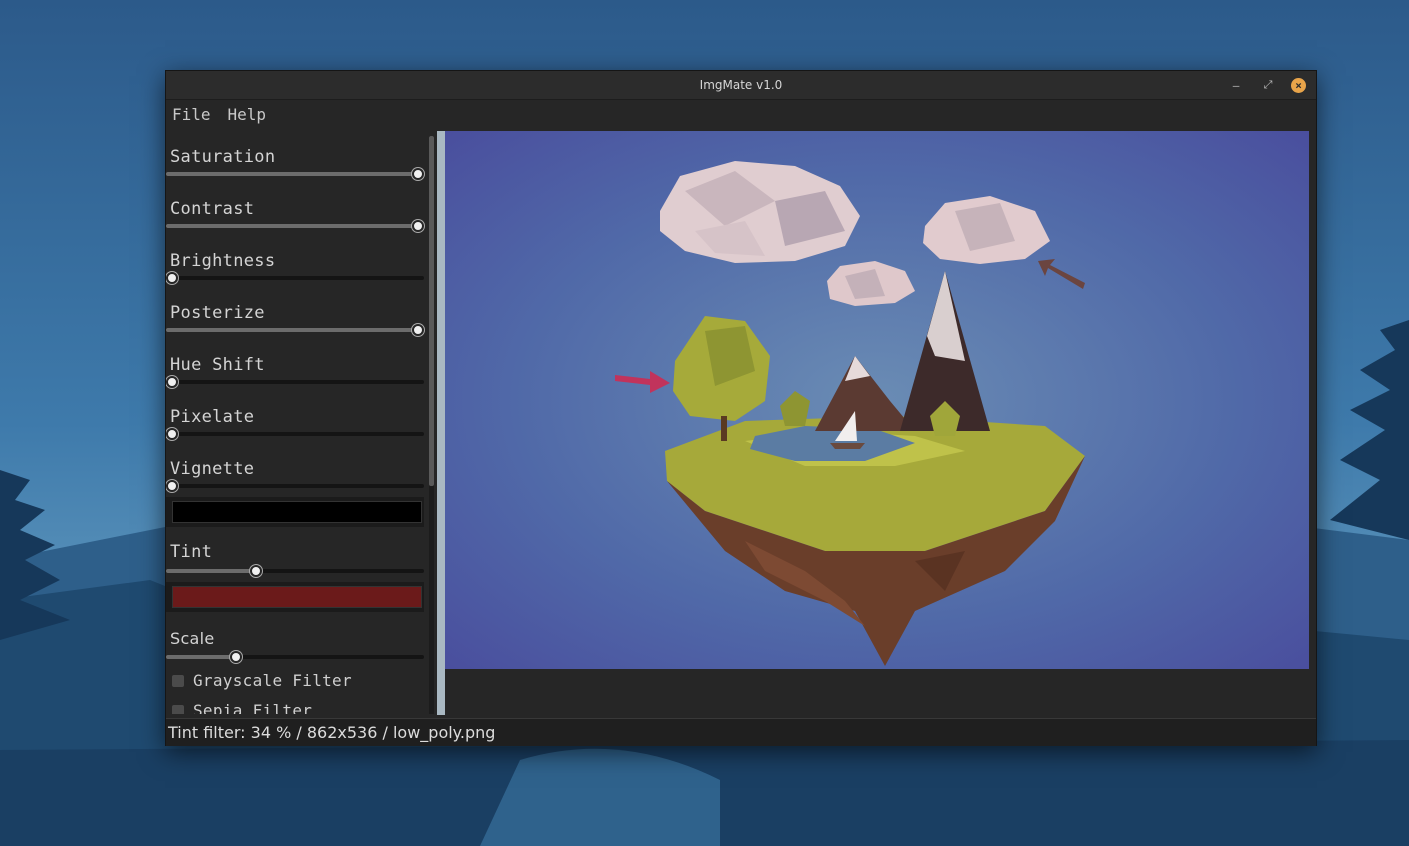  I want to click on window-controls: – ⤢ ×, so click(1266, 85).